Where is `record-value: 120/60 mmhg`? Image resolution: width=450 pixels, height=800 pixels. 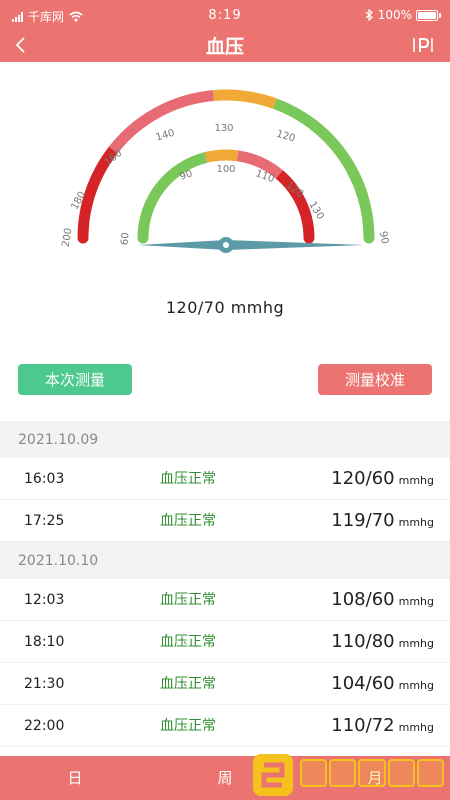 record-value: 120/60 mmhg is located at coordinates (382, 479).